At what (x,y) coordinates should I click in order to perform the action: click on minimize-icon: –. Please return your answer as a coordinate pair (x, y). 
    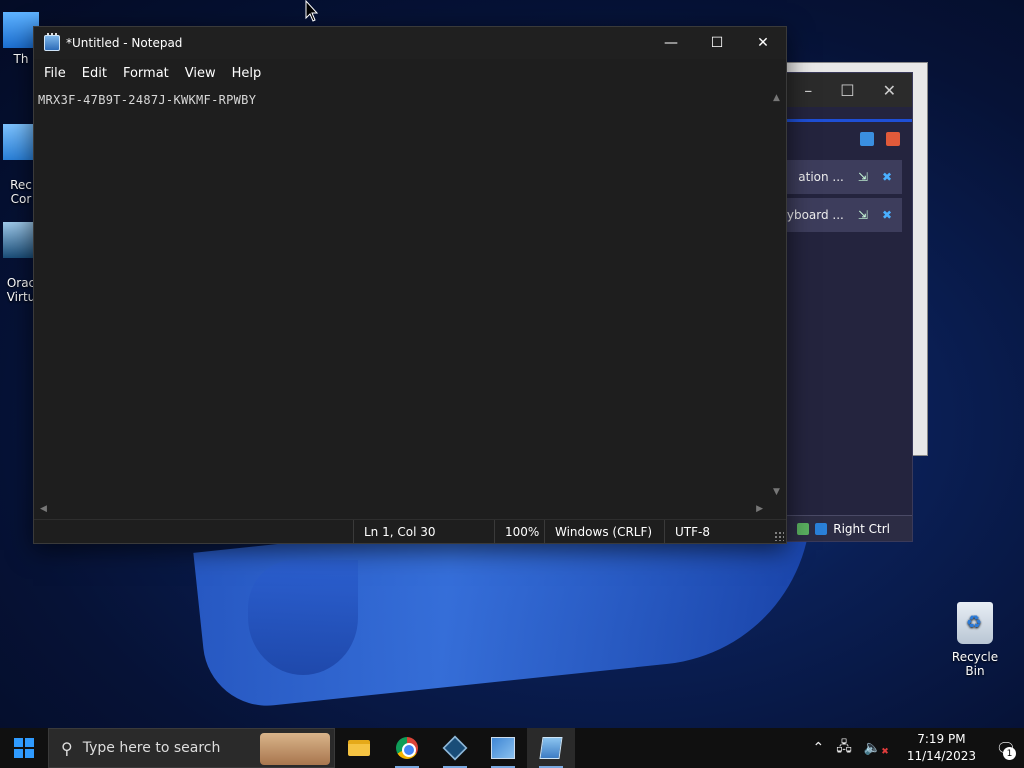
    Looking at the image, I should click on (808, 90).